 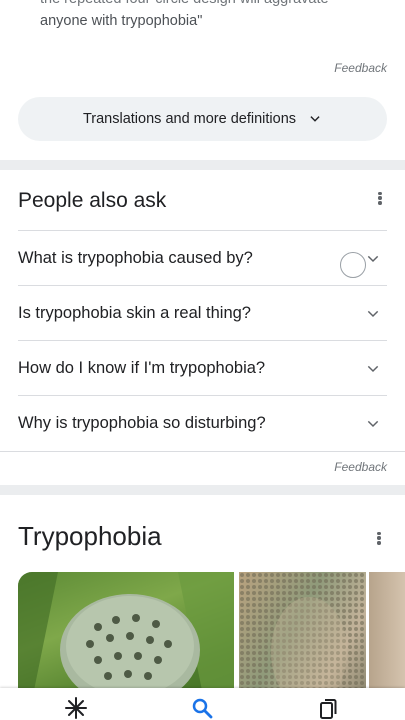 What do you see at coordinates (92, 200) in the screenshot?
I see `people-also-ask-title: People also ask` at bounding box center [92, 200].